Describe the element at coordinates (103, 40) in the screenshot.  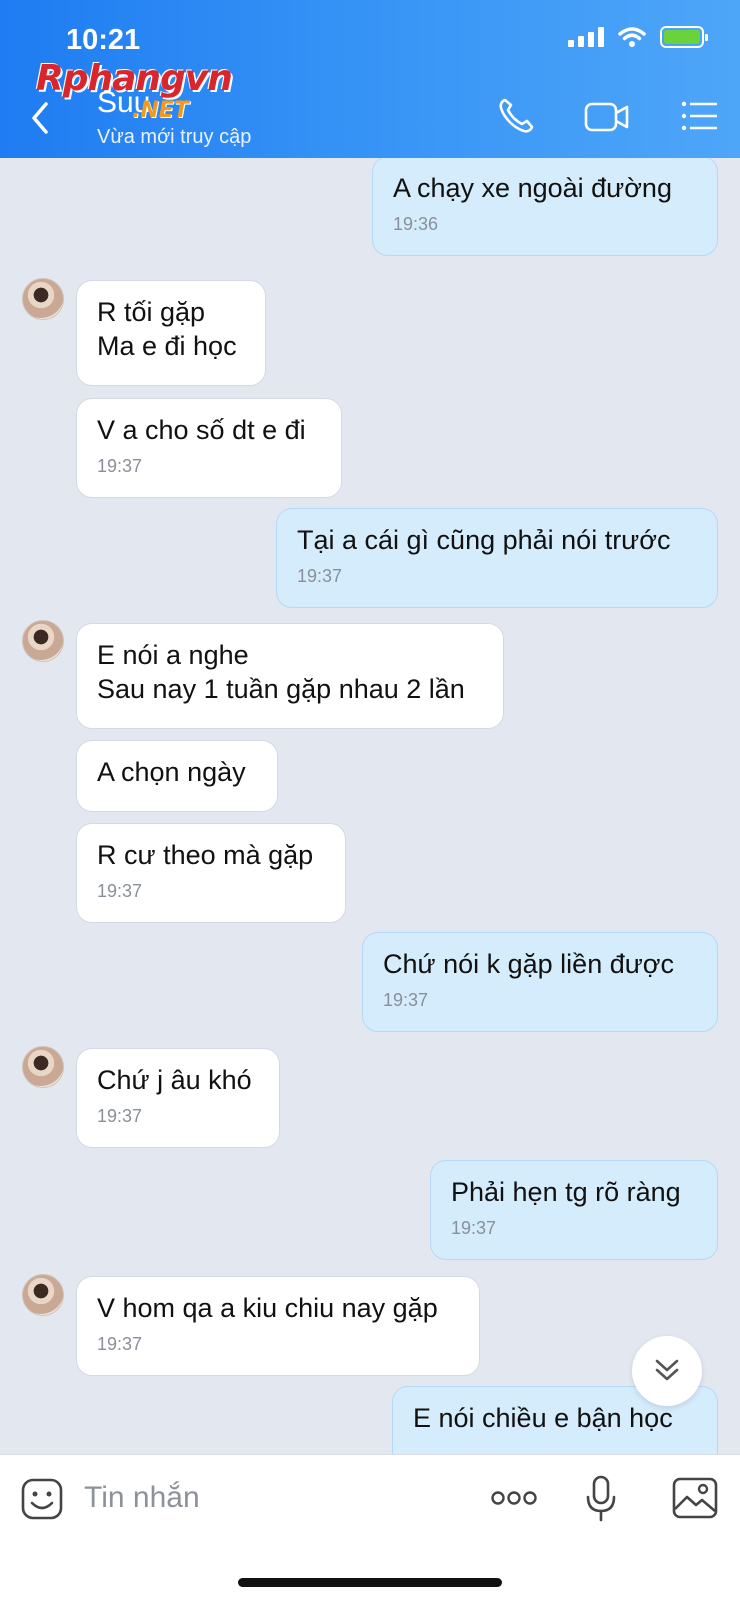
I see `status-time: 10:21` at that location.